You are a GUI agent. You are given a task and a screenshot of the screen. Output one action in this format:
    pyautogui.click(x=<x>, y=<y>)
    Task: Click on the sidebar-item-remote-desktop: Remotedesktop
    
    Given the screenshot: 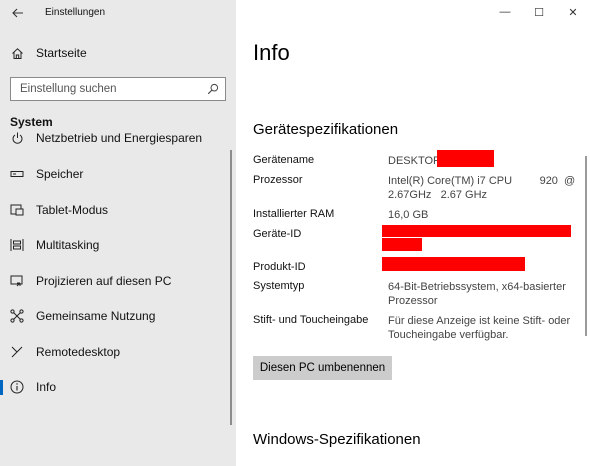 What is the action you would take?
    pyautogui.click(x=115, y=352)
    